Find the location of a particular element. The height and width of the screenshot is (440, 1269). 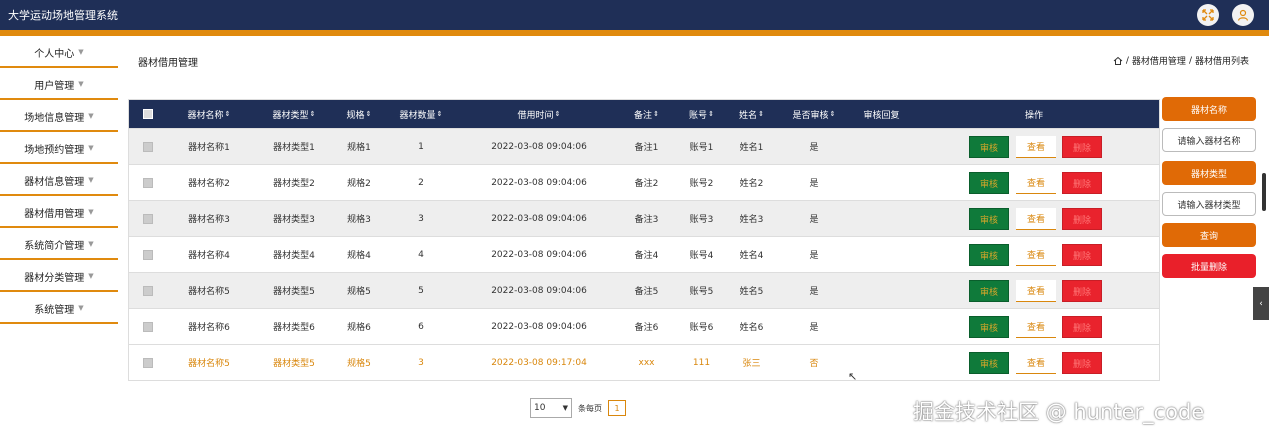

sidebar-item-label: 场地预约管理 is located at coordinates (54, 150).